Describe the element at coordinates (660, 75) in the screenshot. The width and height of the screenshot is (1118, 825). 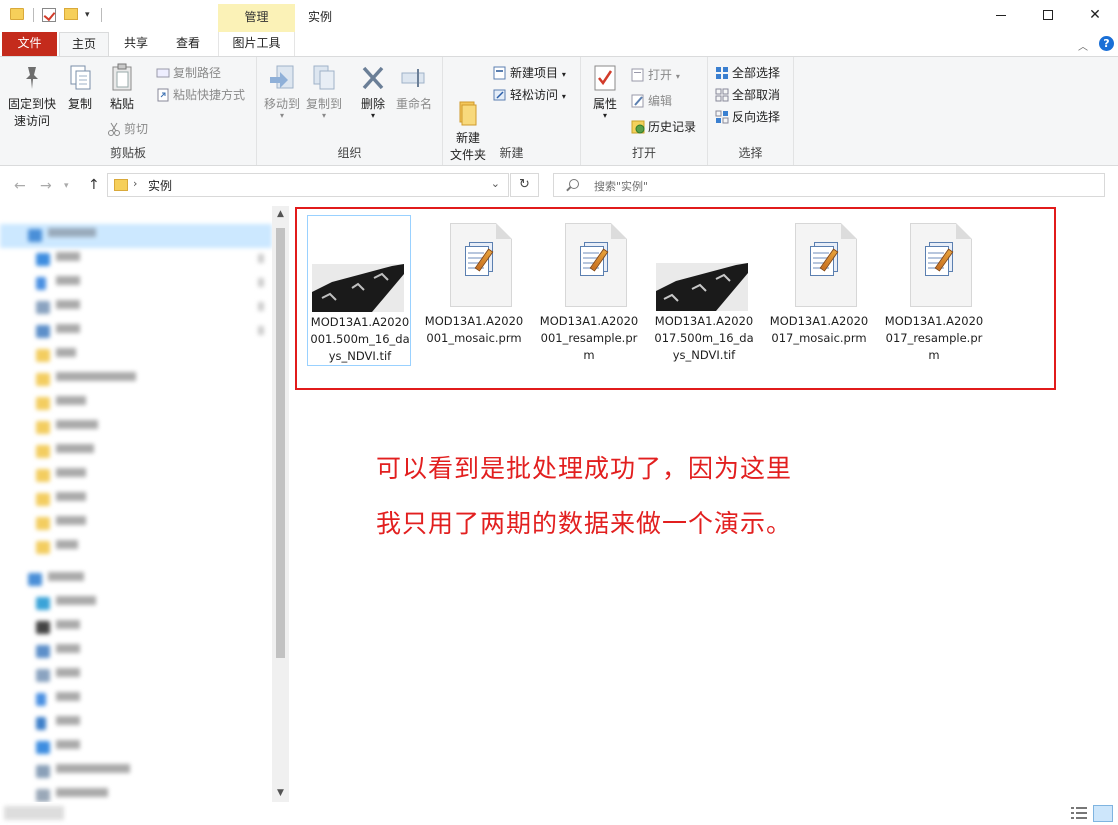
I see `open-label: 打开` at that location.